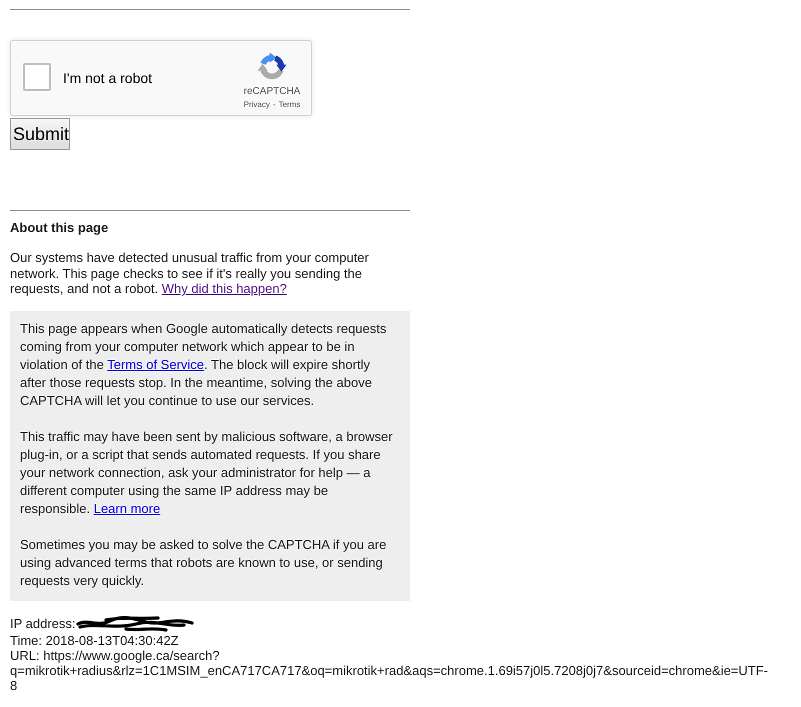 This screenshot has height=707, width=801. What do you see at coordinates (289, 105) in the screenshot?
I see `legal-link: Terms` at bounding box center [289, 105].